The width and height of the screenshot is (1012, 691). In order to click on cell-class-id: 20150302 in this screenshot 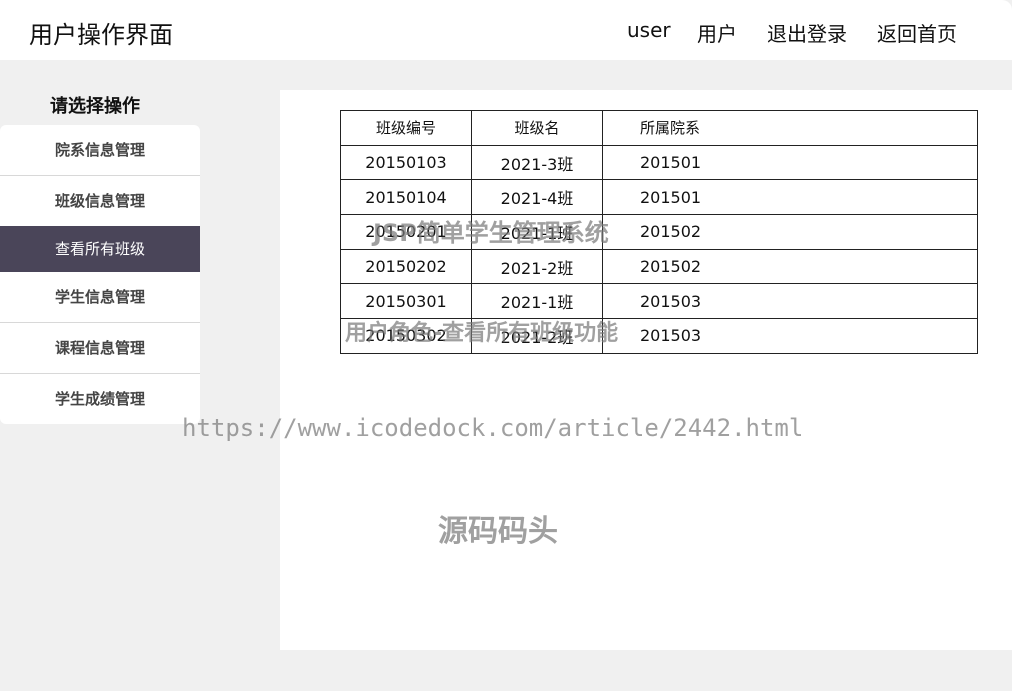, I will do `click(406, 336)`.